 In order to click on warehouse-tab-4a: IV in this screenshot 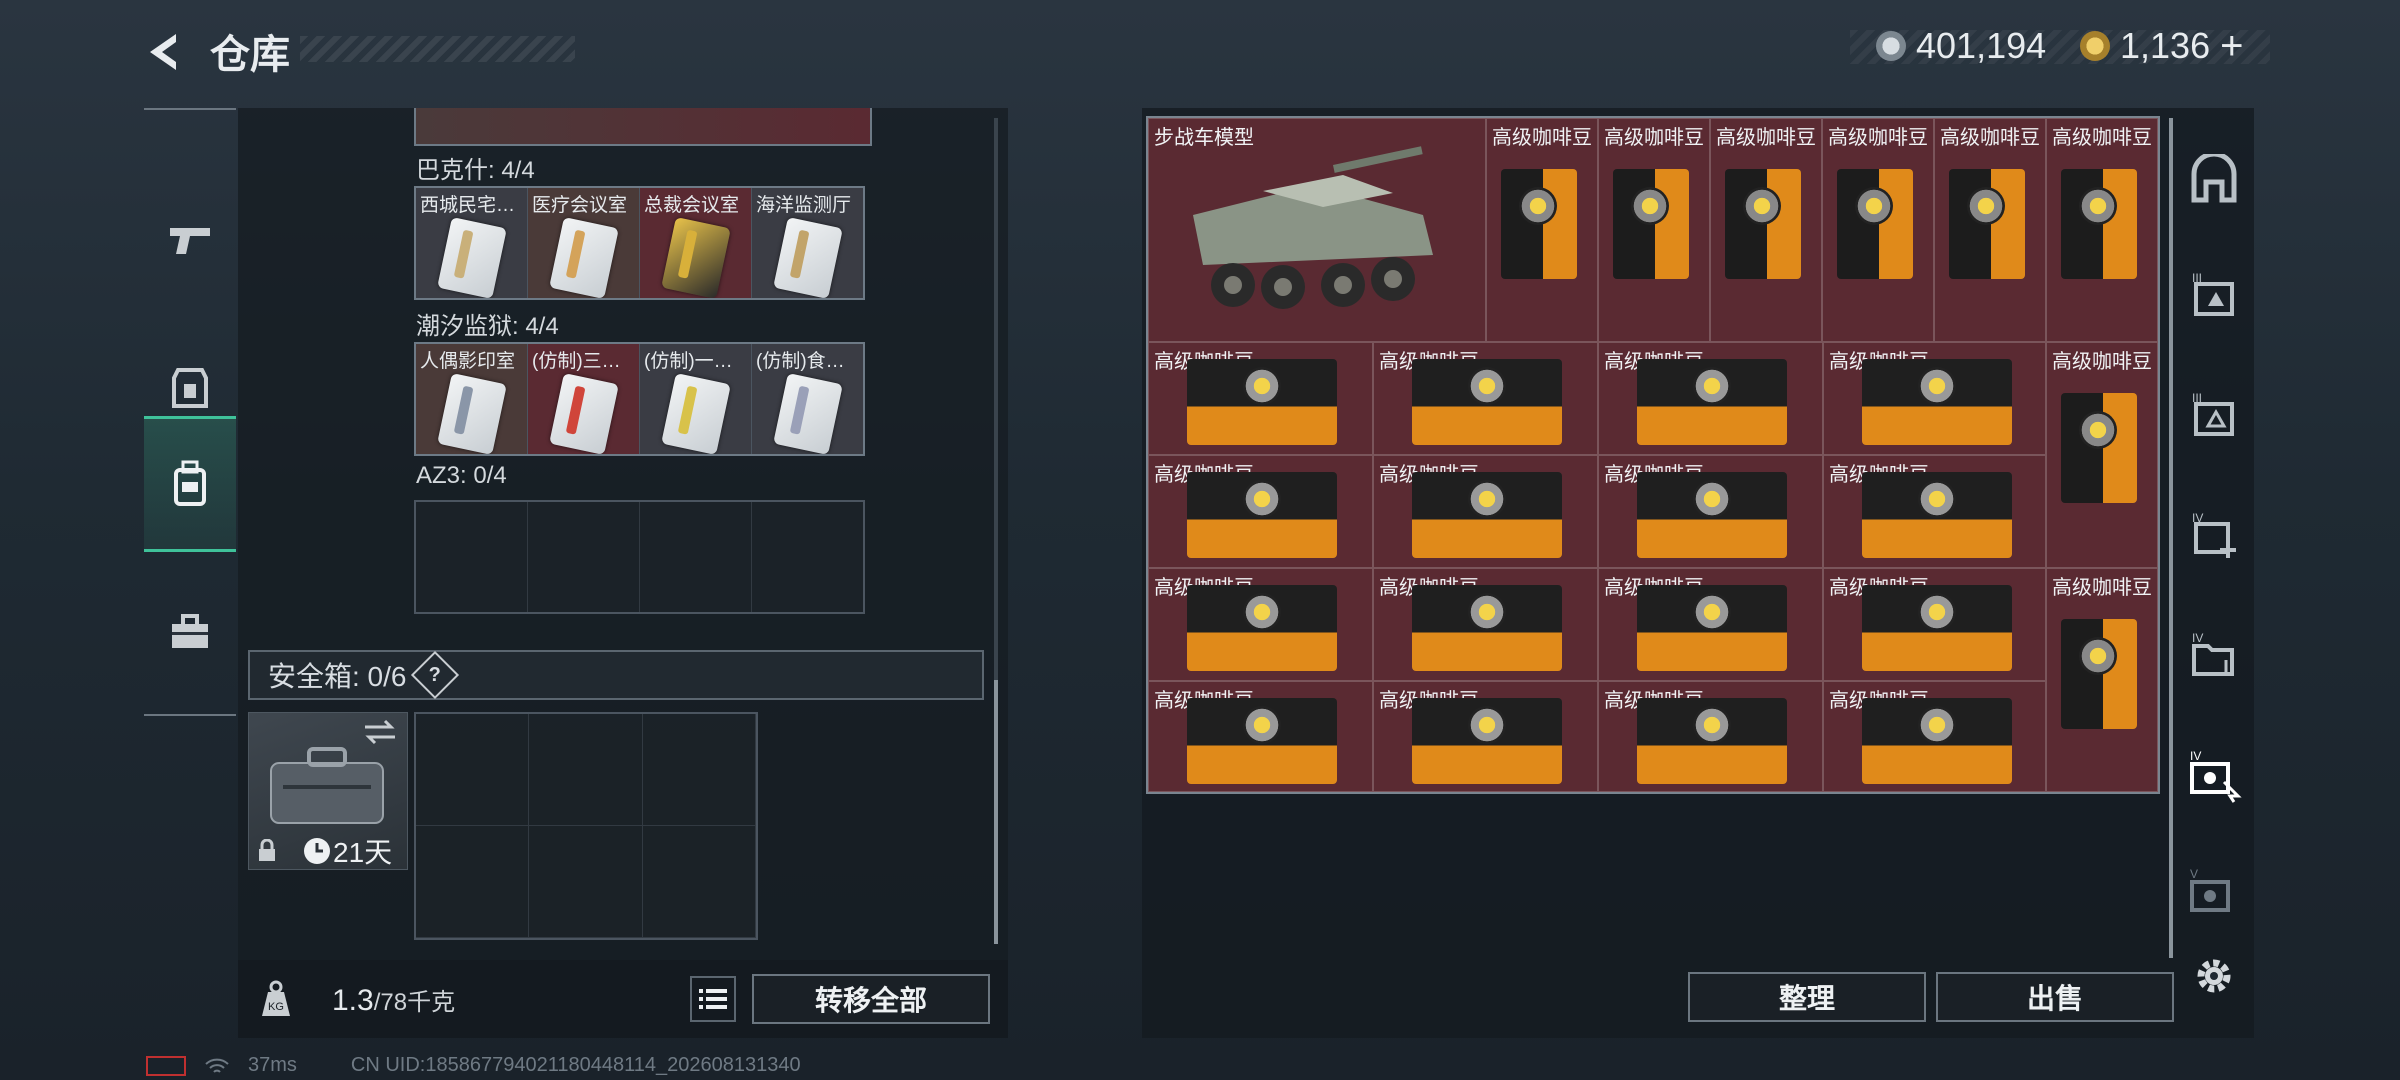, I will do `click(2214, 536)`.